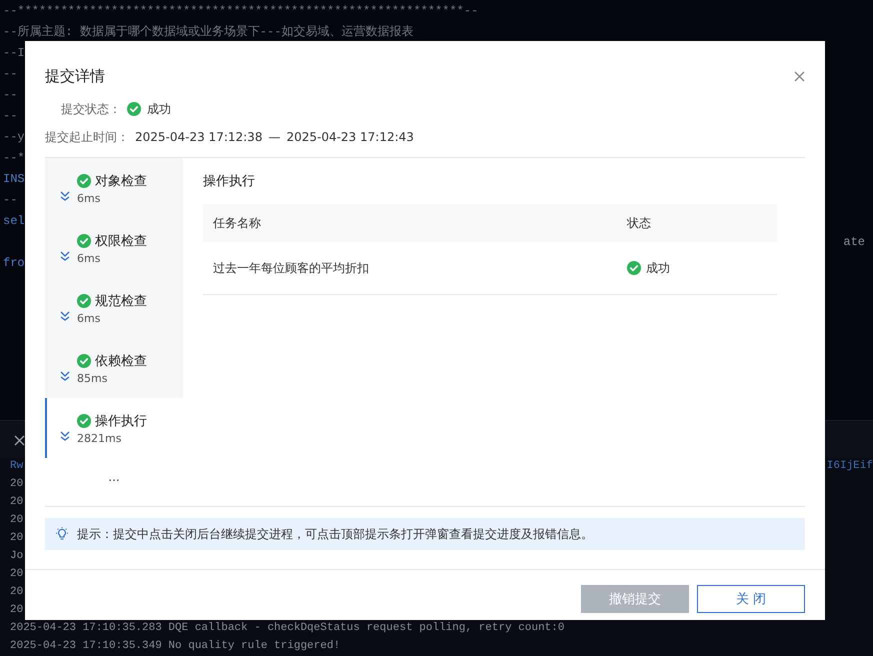  Describe the element at coordinates (287, 628) in the screenshot. I see `log-line: 2025-04-23 17:10:35.283 DQE callback - checkDqeStatus request polling, retry count:0` at that location.